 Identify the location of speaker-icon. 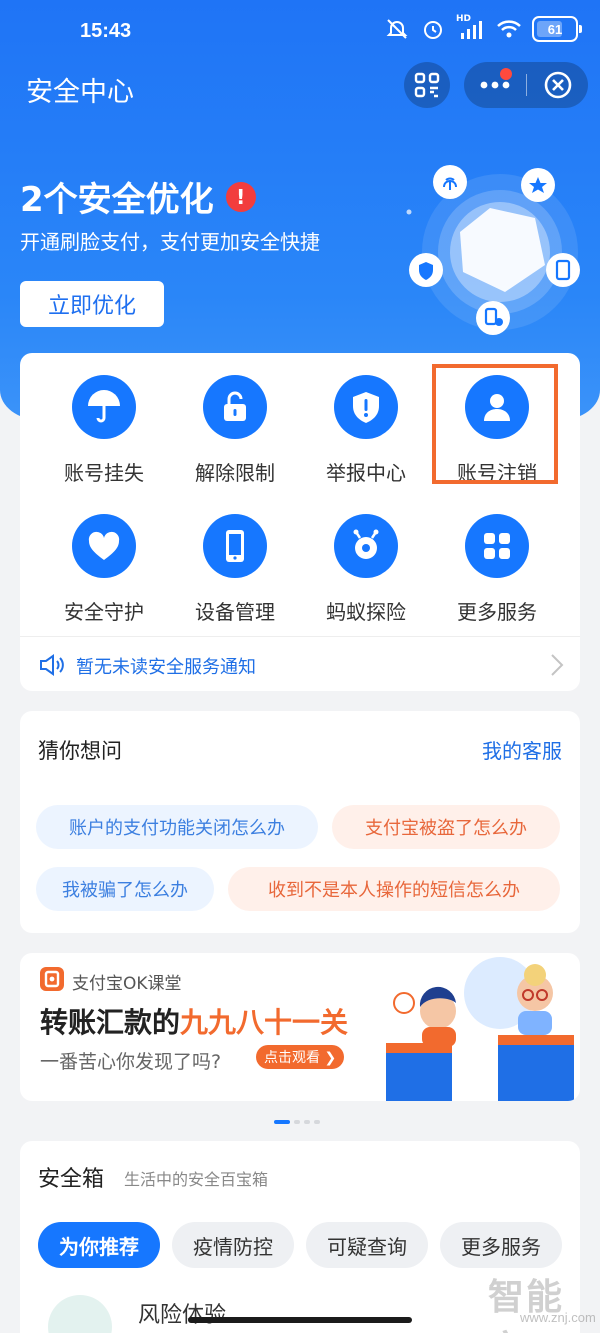
(52, 665).